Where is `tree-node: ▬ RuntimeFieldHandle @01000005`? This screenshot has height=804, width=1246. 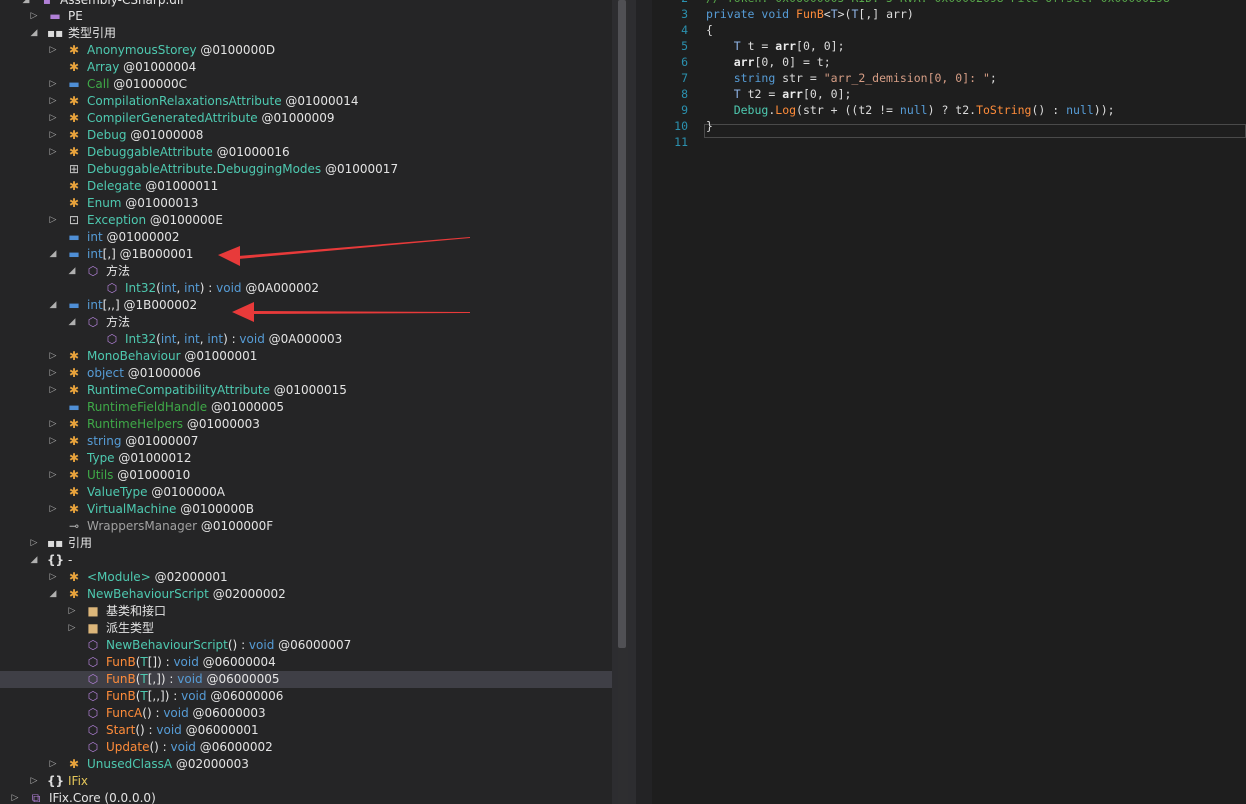
tree-node: ▬ RuntimeFieldHandle @01000005 is located at coordinates (306, 407).